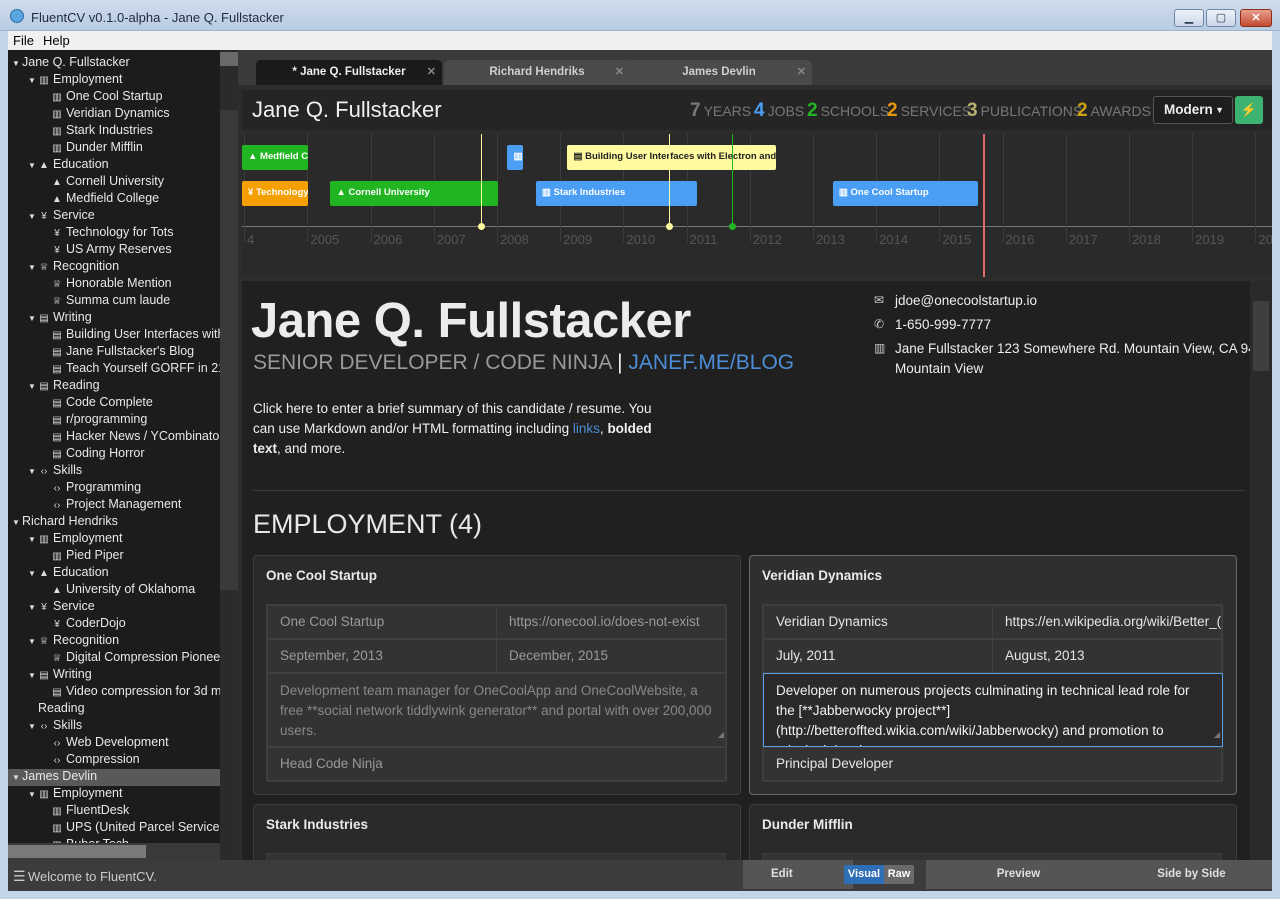  I want to click on tree-item: ▥ Stark Industries, so click(114, 131).